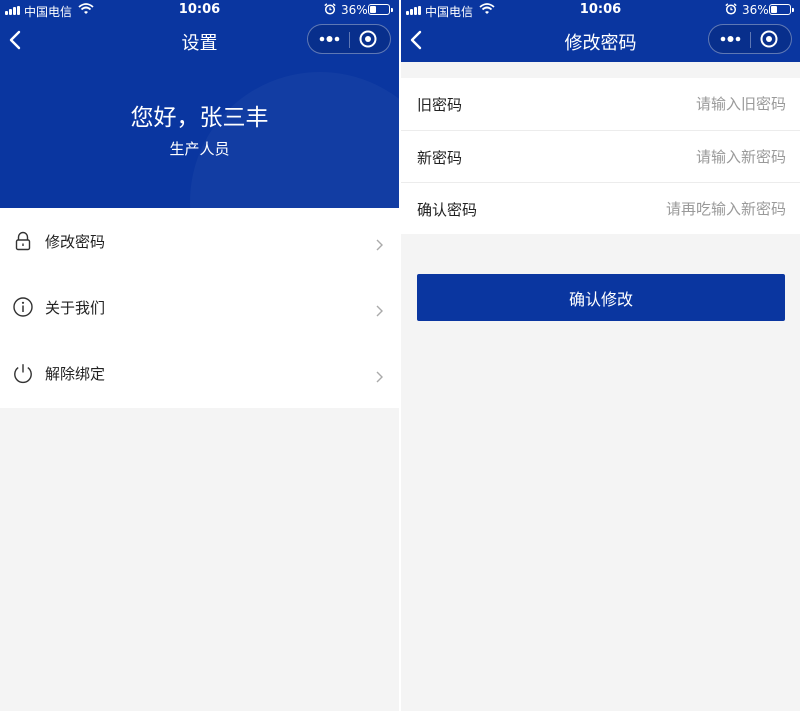 The width and height of the screenshot is (800, 711). Describe the element at coordinates (686, 104) in the screenshot. I see `old-password-input` at that location.